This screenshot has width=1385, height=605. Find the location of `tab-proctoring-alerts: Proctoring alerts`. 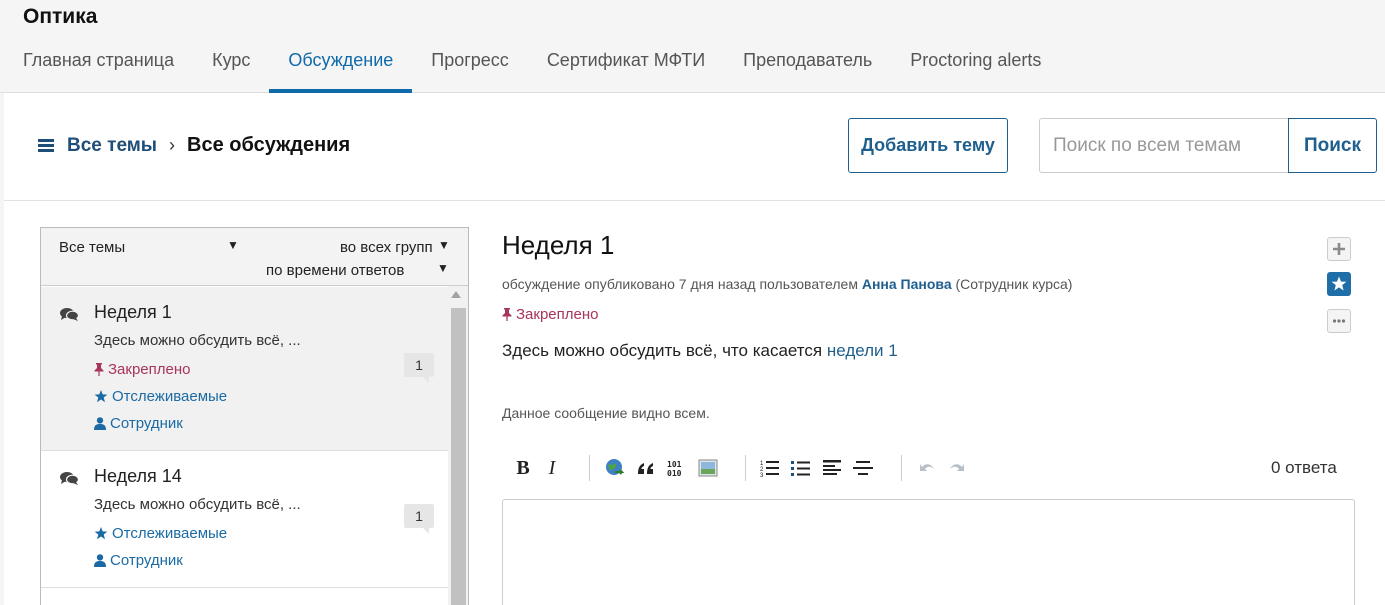

tab-proctoring-alerts: Proctoring alerts is located at coordinates (975, 65).